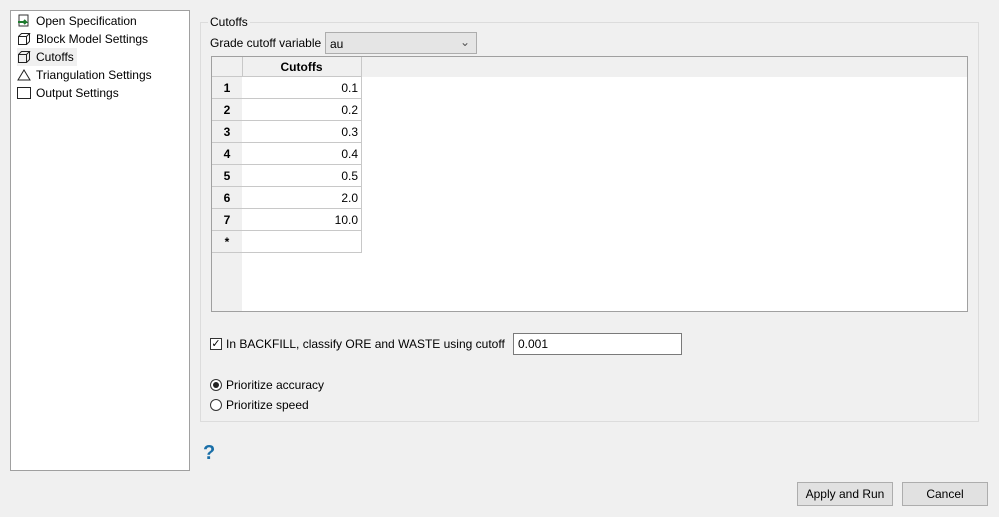 This screenshot has height=517, width=999. I want to click on cutoff-cell: 0.3, so click(302, 132).